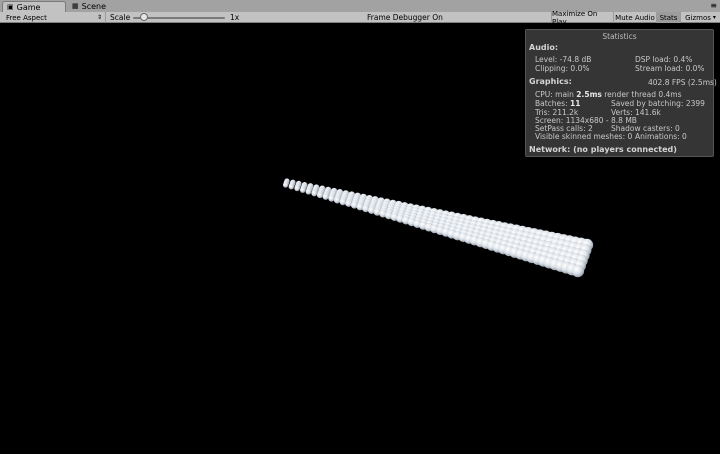  I want to click on network-status: Network: (no players connected), so click(603, 149).